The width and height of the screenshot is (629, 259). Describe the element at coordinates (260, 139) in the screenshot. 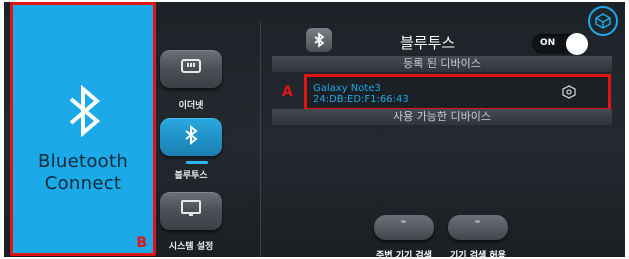

I see `vertical-divider` at that location.